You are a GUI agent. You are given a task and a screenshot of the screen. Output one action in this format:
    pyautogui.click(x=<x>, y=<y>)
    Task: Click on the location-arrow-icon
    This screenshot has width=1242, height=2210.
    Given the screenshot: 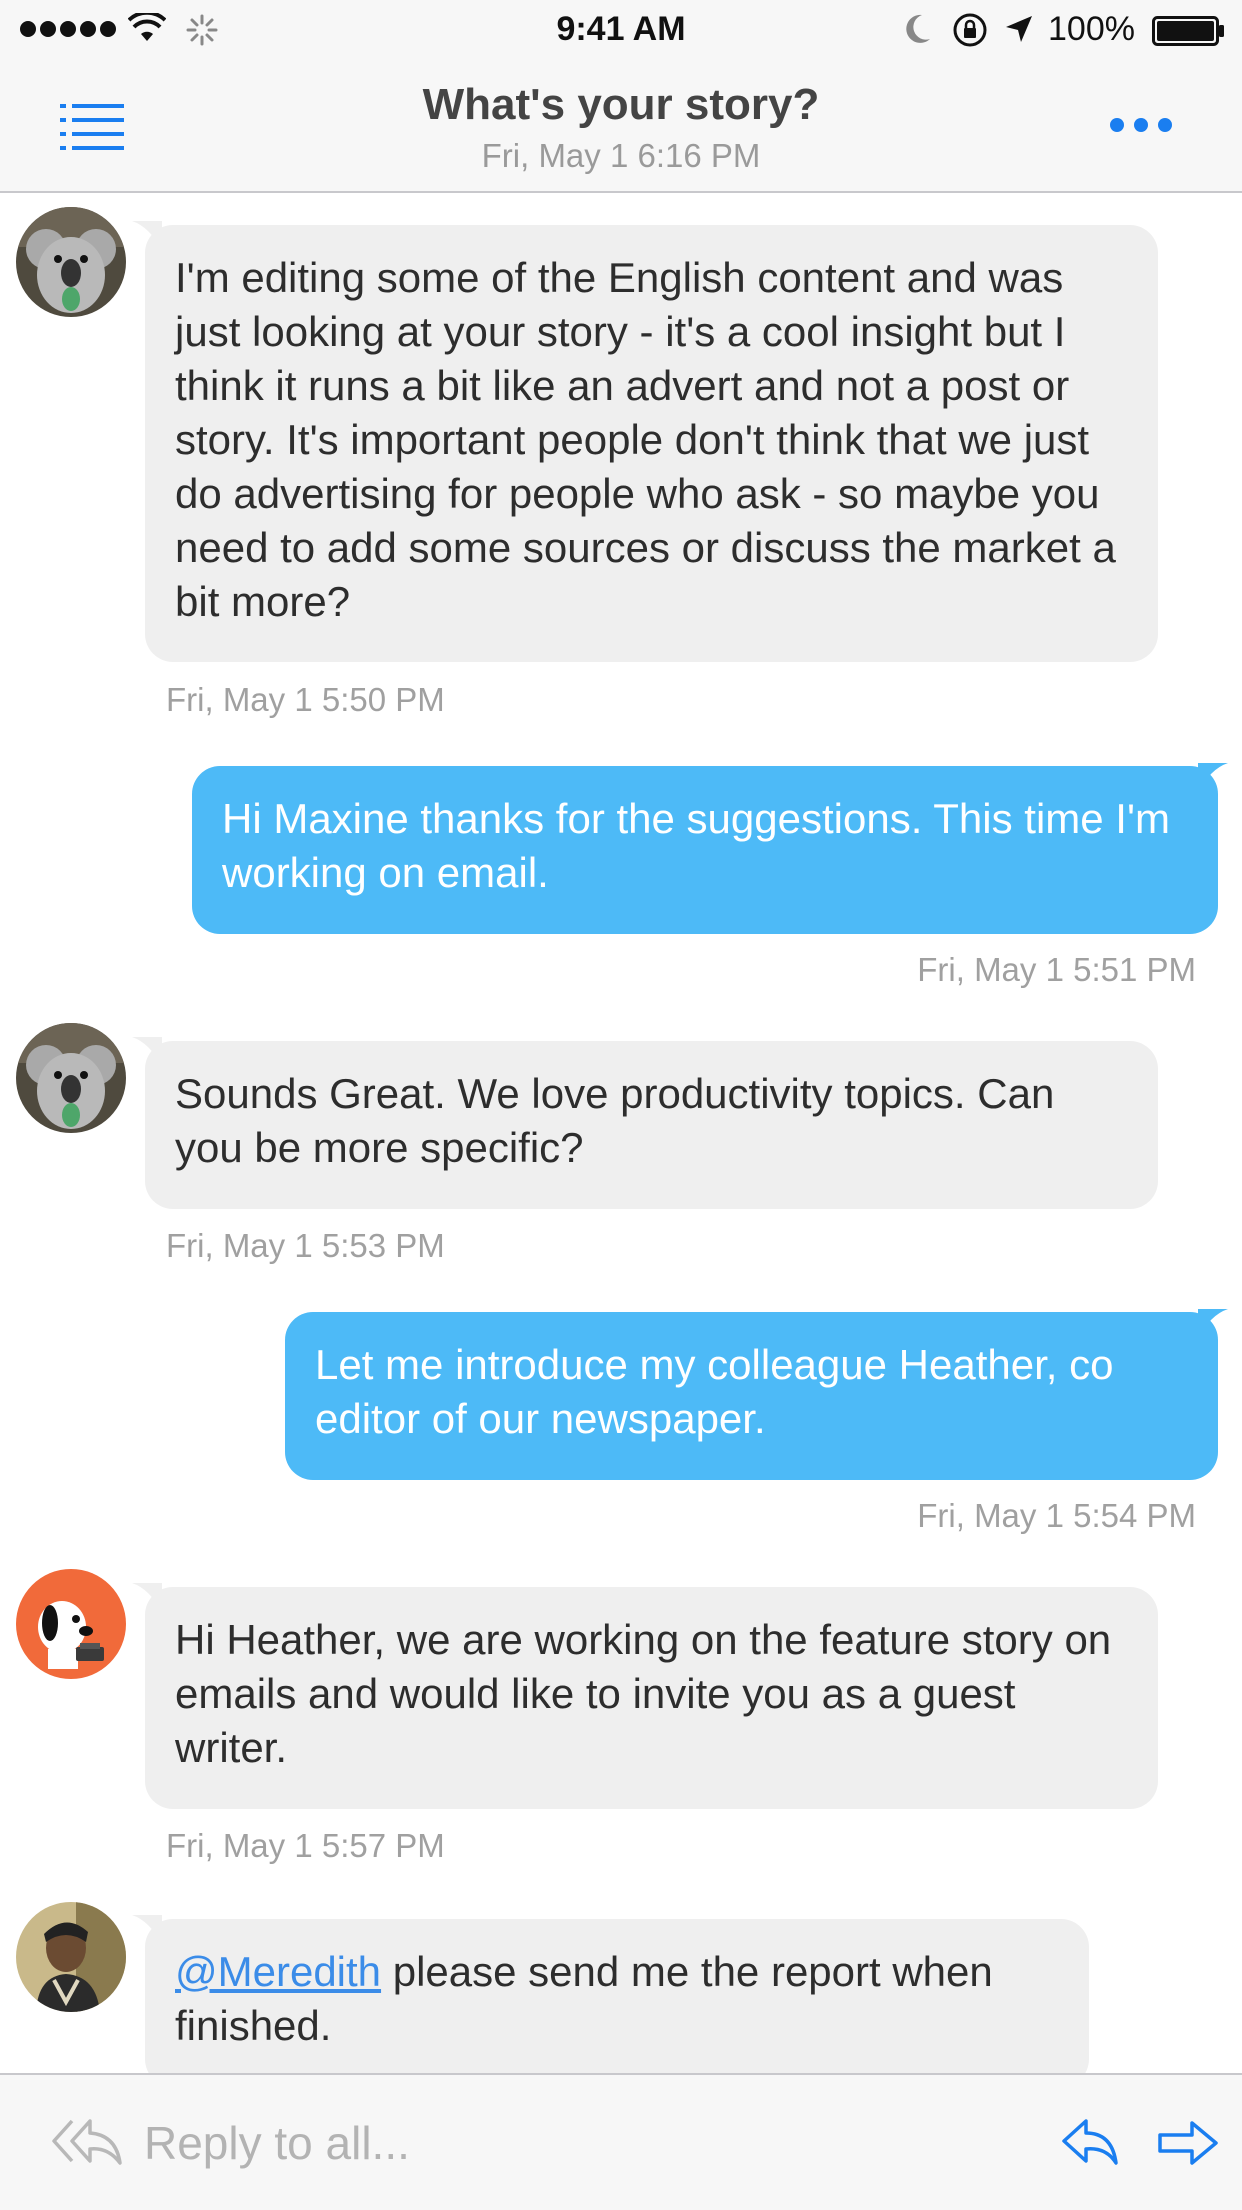 What is the action you would take?
    pyautogui.click(x=1019, y=29)
    